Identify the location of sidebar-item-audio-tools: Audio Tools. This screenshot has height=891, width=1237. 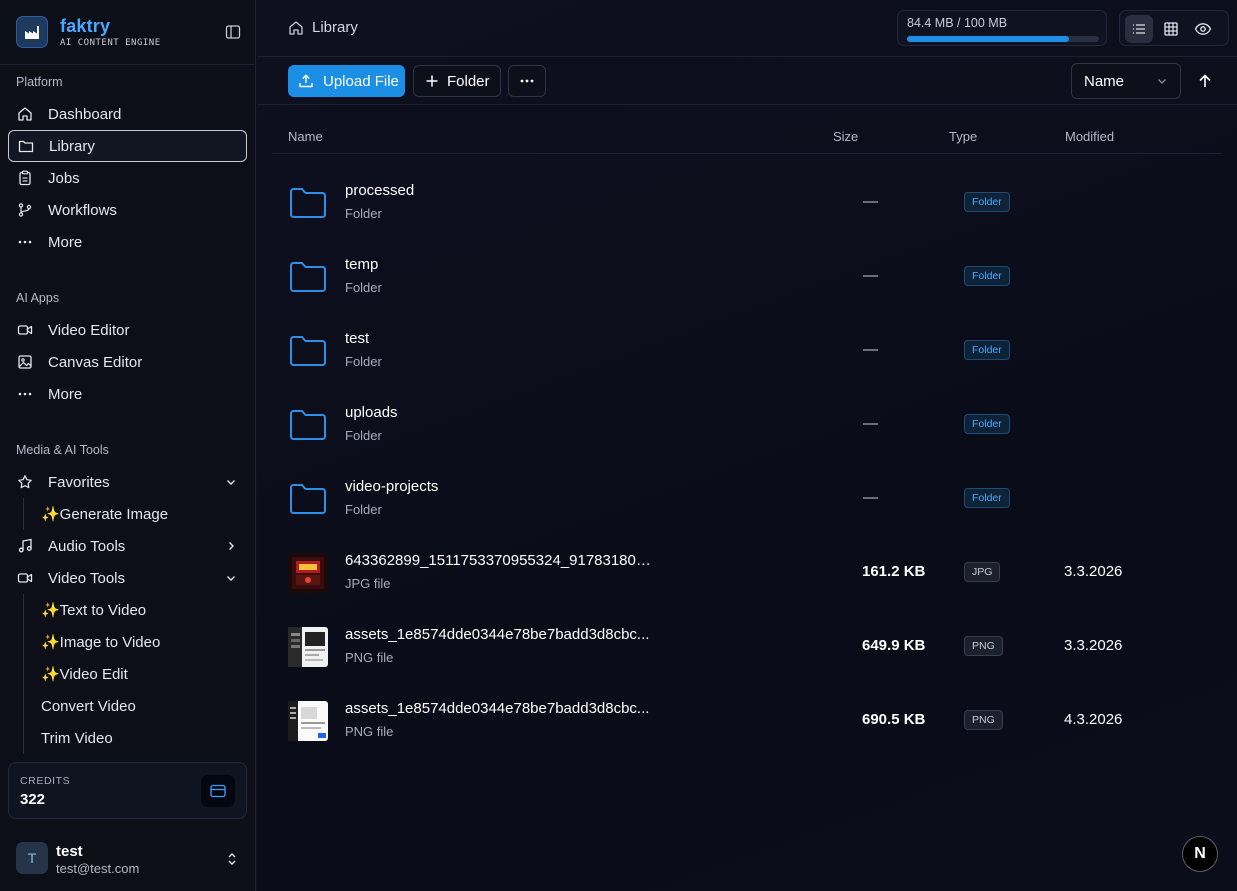
(127, 546).